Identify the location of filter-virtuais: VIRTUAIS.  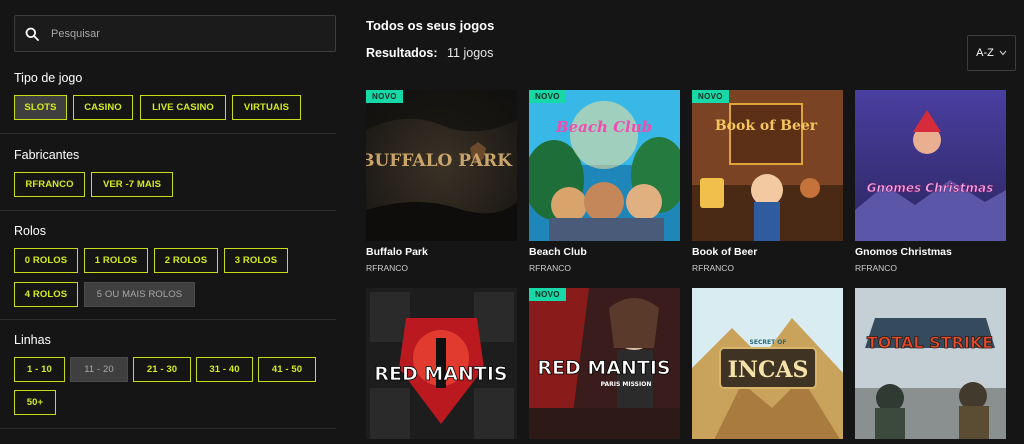
(266, 107).